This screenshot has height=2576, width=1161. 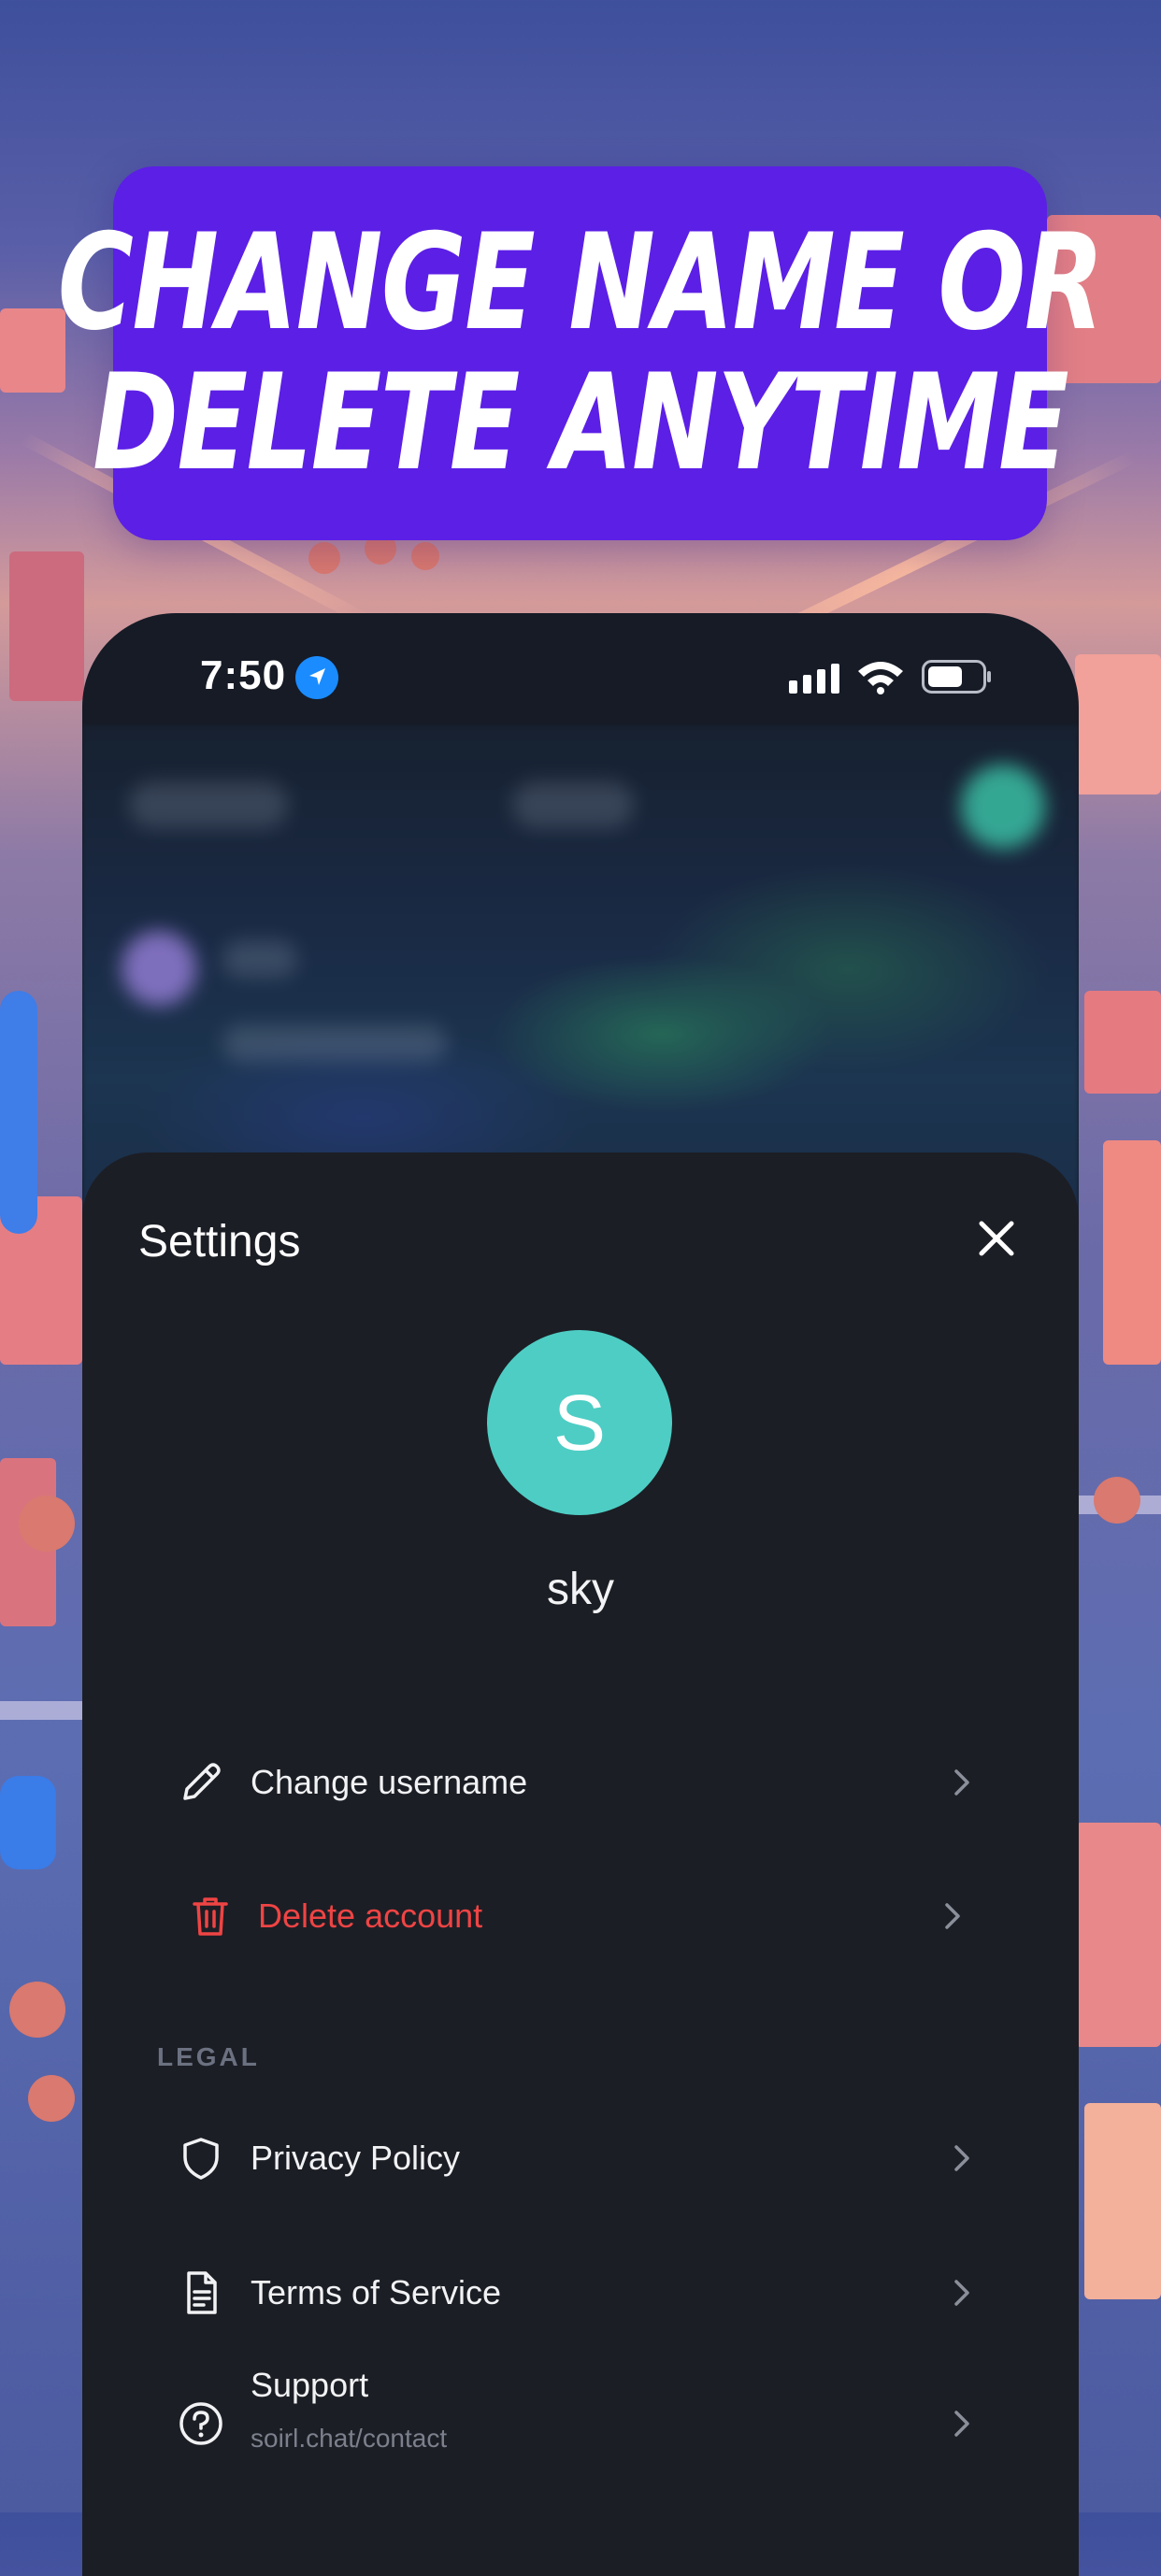 I want to click on avatar: S, so click(x=579, y=1422).